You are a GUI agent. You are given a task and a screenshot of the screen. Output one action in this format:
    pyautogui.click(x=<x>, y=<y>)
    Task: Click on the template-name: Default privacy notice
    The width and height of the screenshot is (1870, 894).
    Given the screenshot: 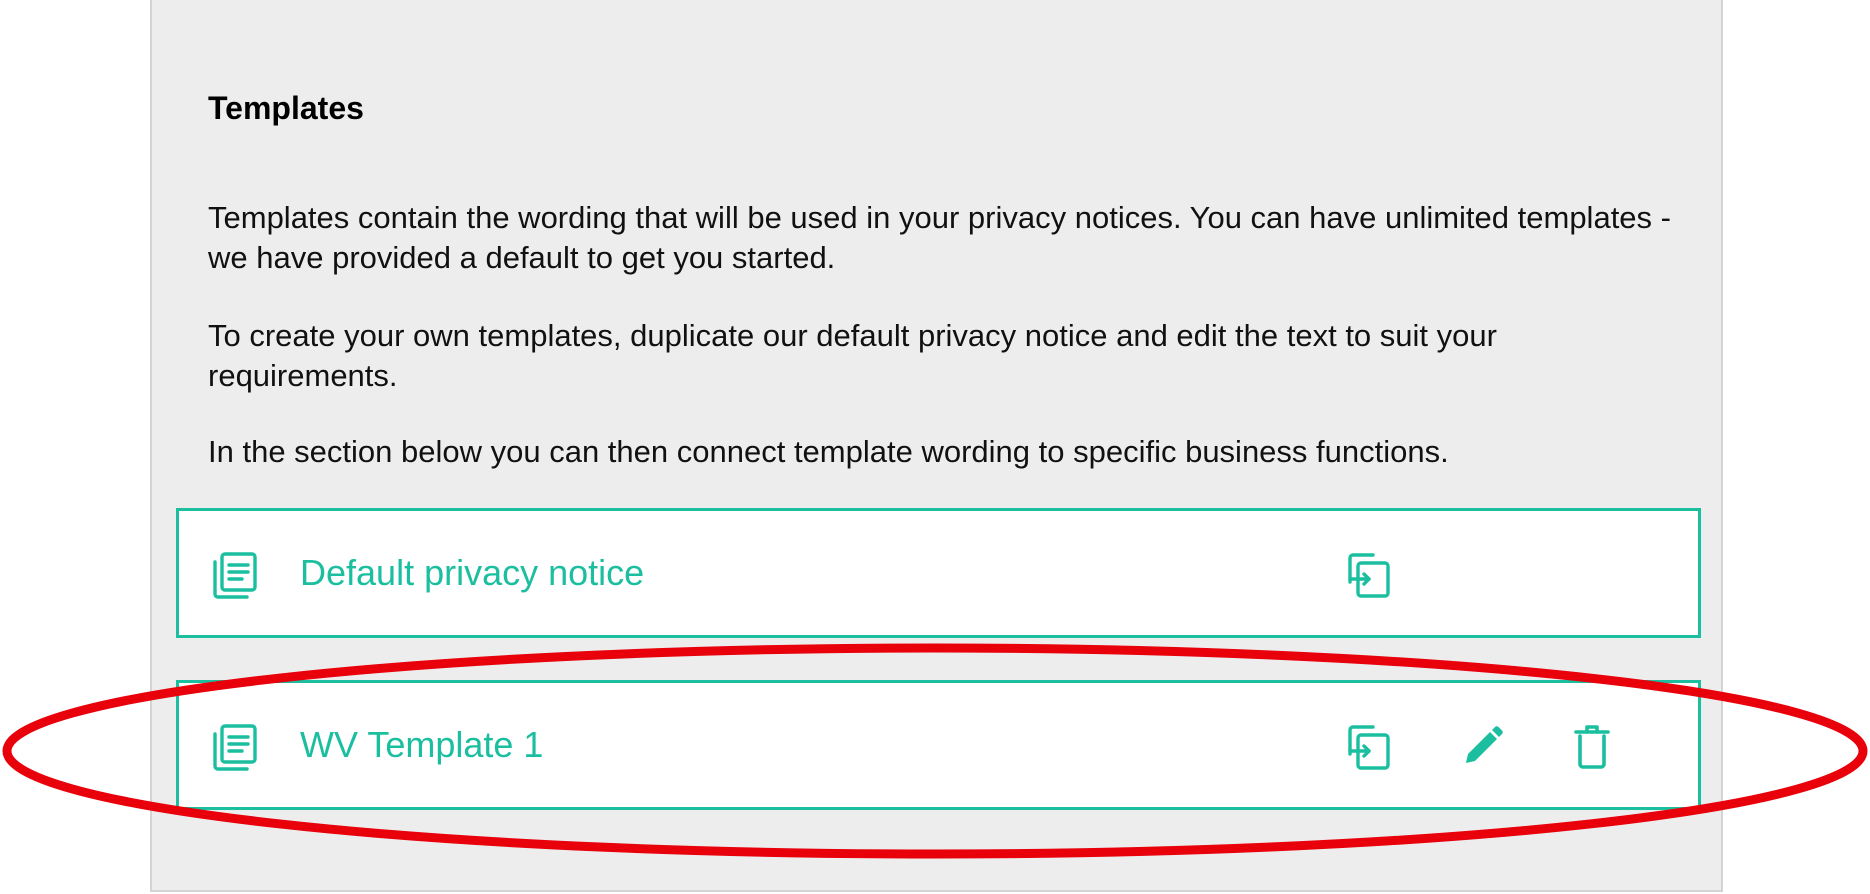 What is the action you would take?
    pyautogui.click(x=472, y=573)
    